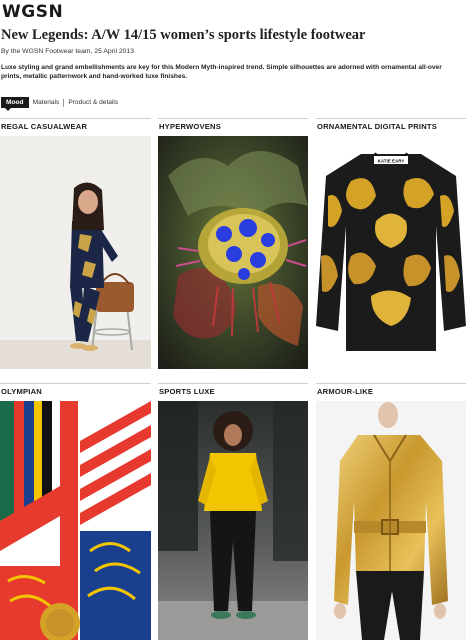  Describe the element at coordinates (32, 12) in the screenshot. I see `wgsn-logo: WGSN` at that location.